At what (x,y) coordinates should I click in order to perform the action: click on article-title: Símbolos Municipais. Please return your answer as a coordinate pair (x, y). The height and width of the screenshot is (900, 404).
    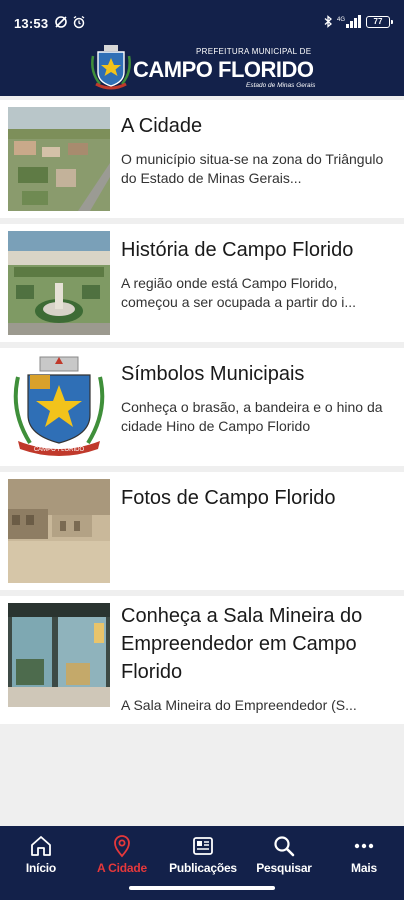
    Looking at the image, I should click on (213, 374).